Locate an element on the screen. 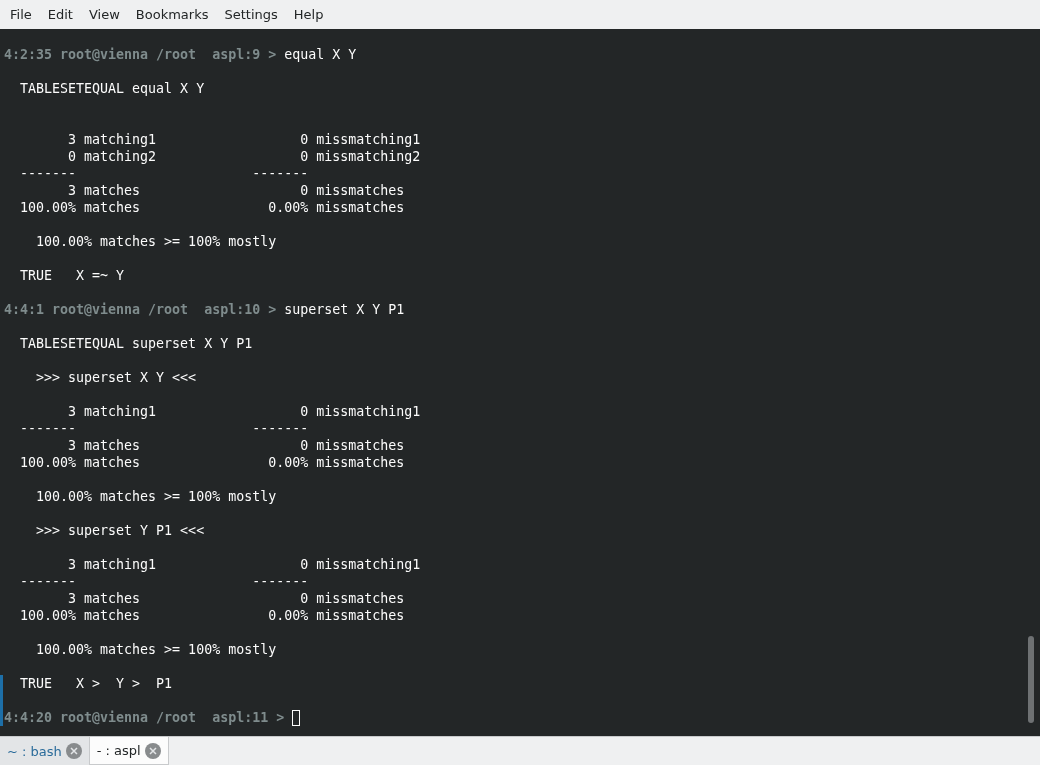  scrollbar-thumb is located at coordinates (1031, 679).